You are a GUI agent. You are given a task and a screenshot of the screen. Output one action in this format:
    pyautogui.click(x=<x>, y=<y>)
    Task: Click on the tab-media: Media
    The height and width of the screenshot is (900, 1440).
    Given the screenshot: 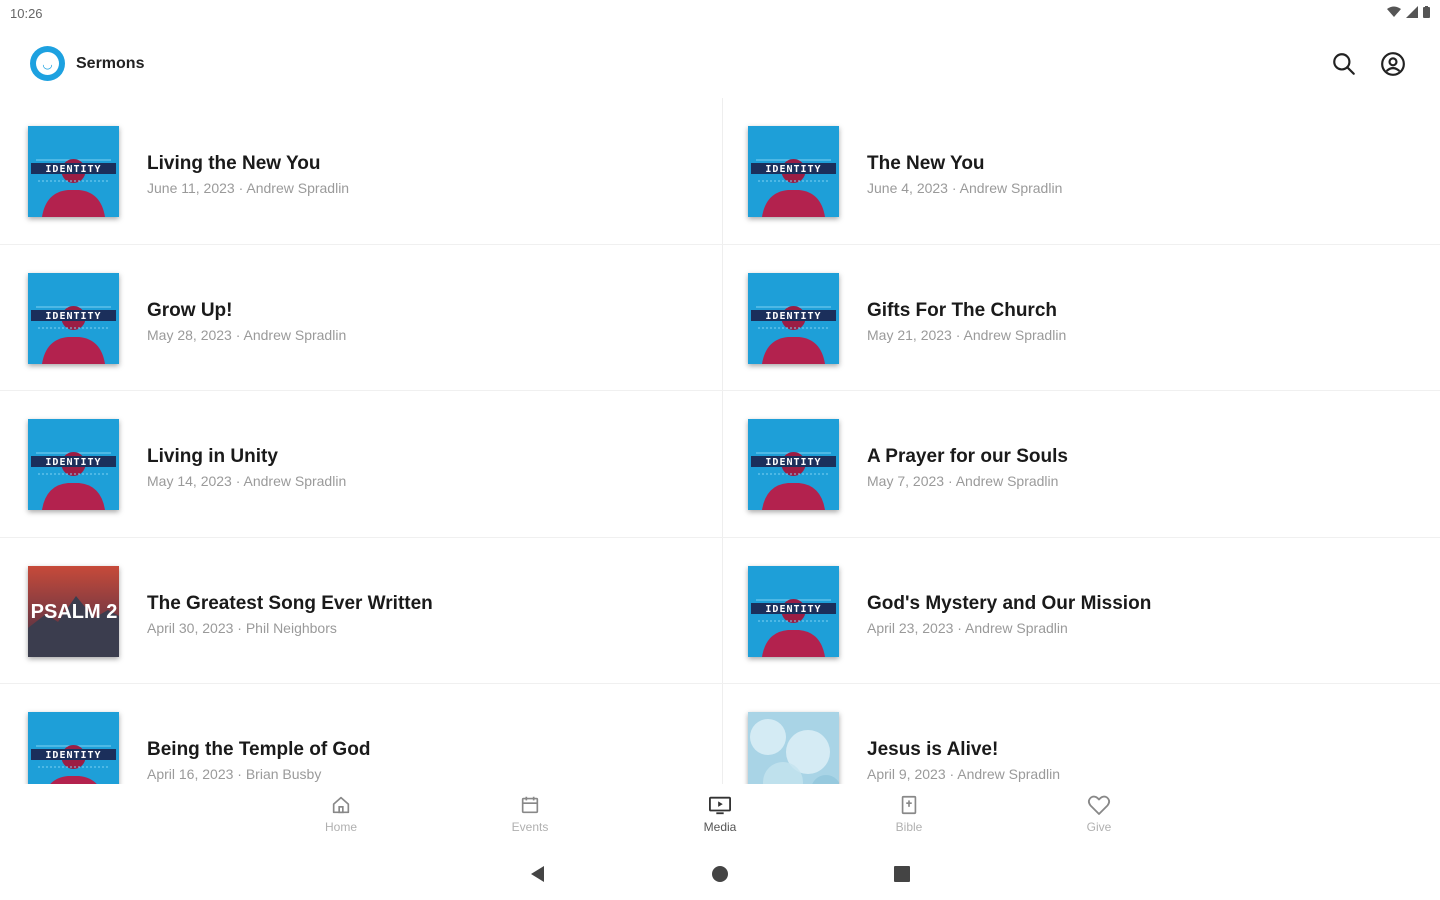 What is the action you would take?
    pyautogui.click(x=720, y=814)
    